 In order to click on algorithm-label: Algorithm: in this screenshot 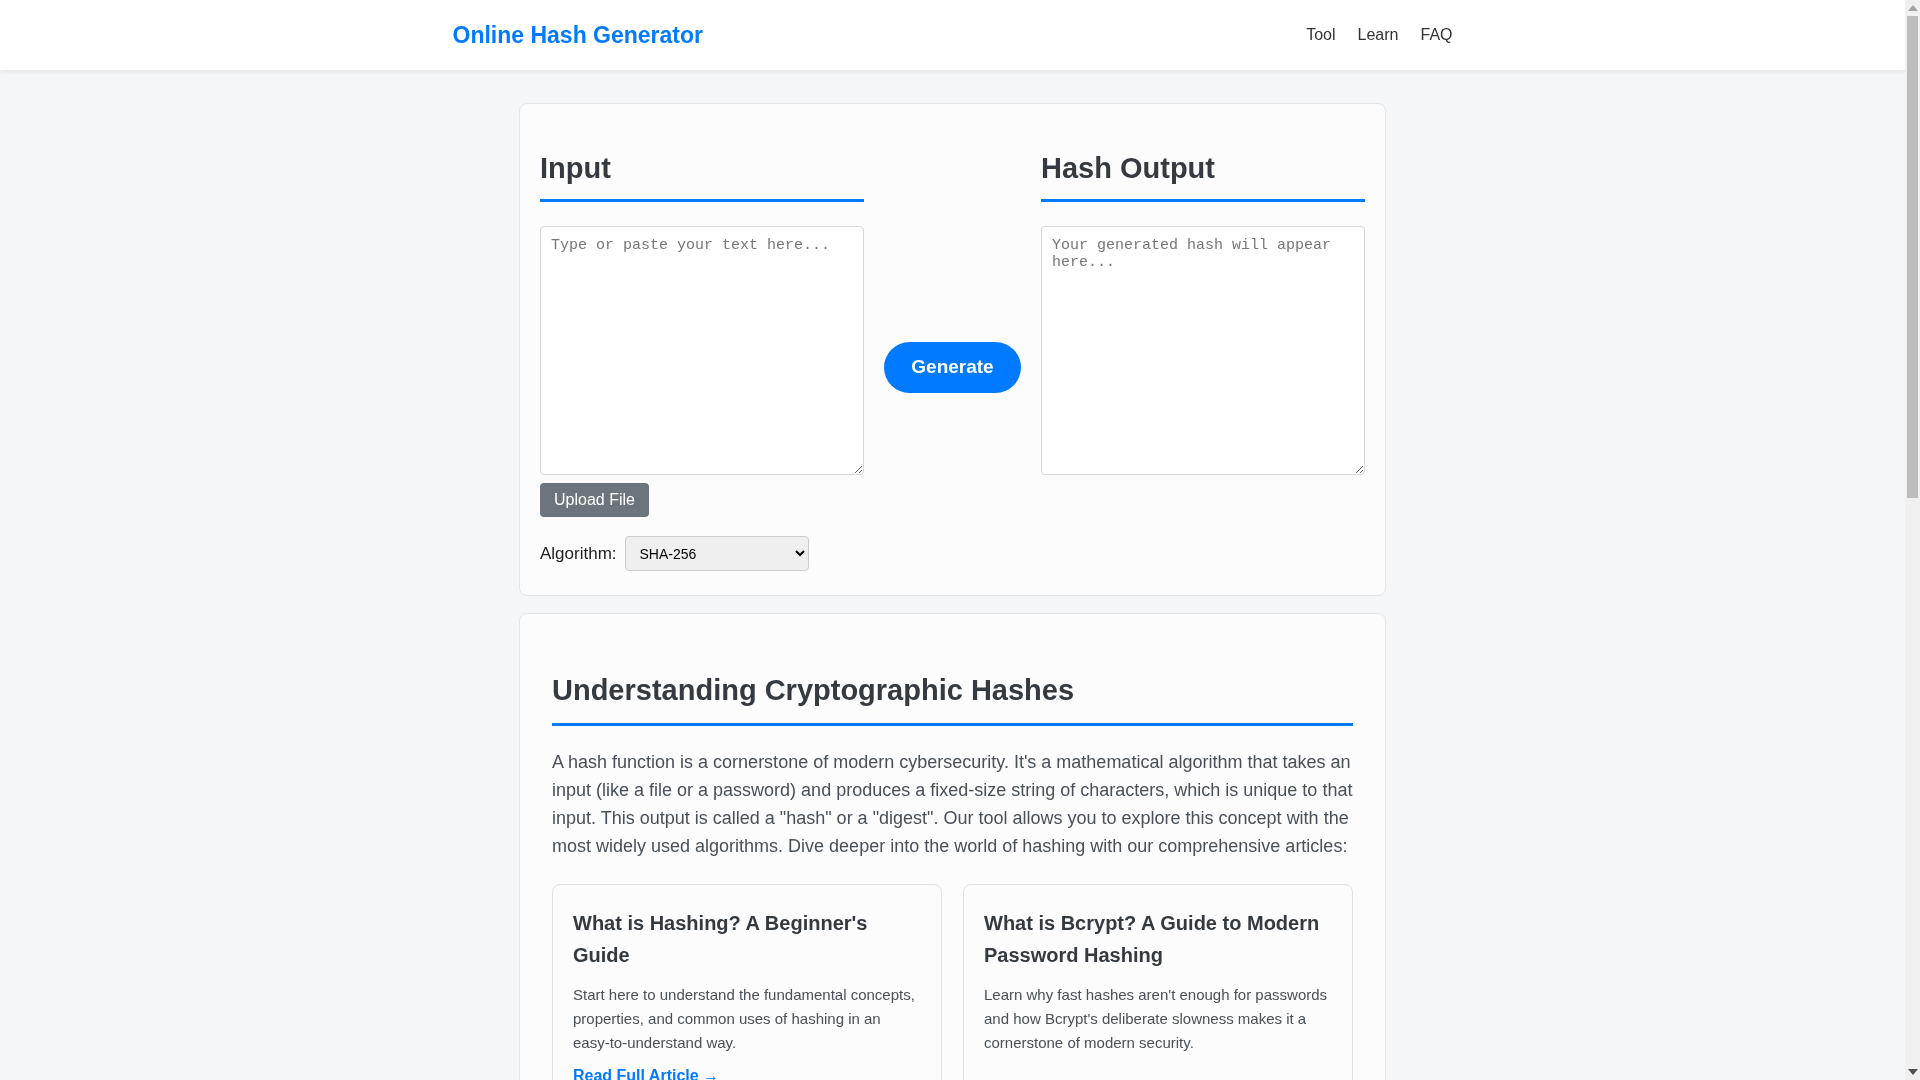, I will do `click(578, 553)`.